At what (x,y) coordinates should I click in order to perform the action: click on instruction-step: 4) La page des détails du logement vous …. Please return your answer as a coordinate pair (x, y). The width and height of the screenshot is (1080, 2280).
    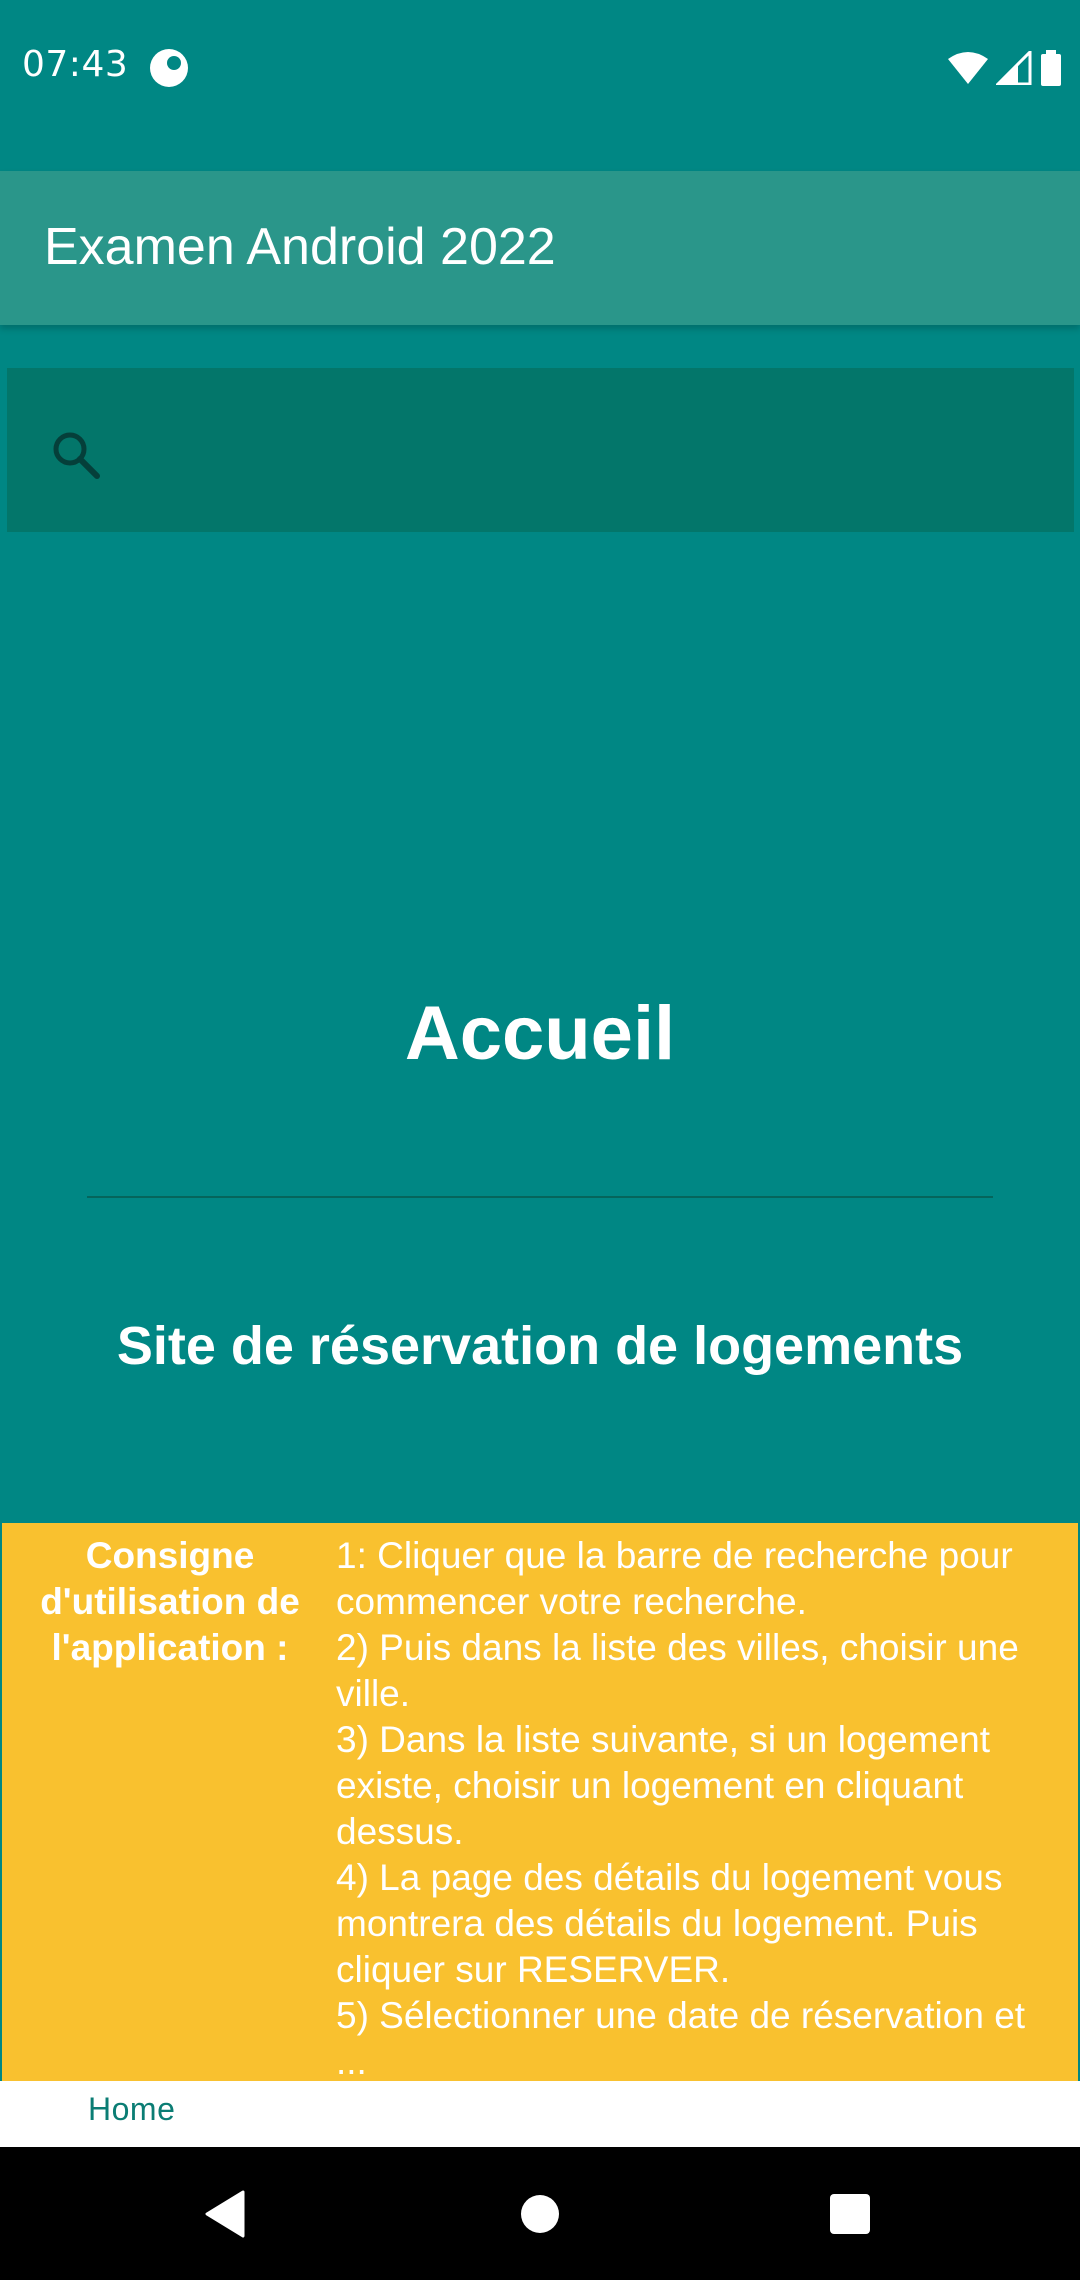
    Looking at the image, I should click on (669, 1923).